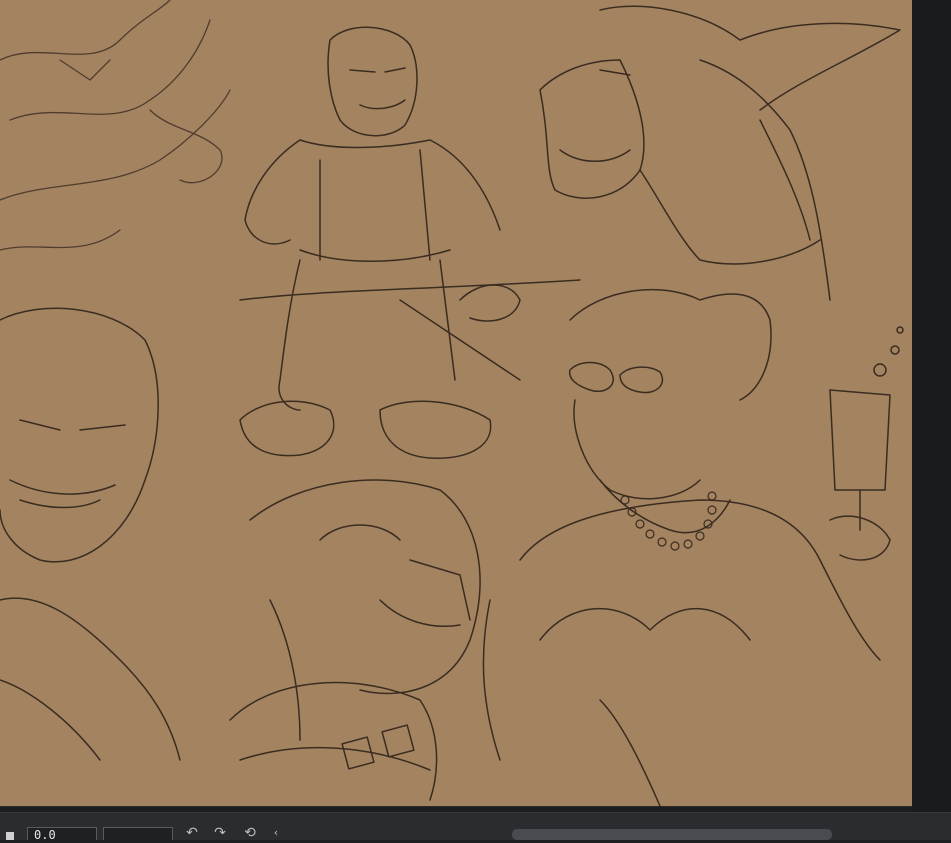 Image resolution: width=951 pixels, height=843 pixels. I want to click on reset-rotation-icon: ⟲, so click(250, 833).